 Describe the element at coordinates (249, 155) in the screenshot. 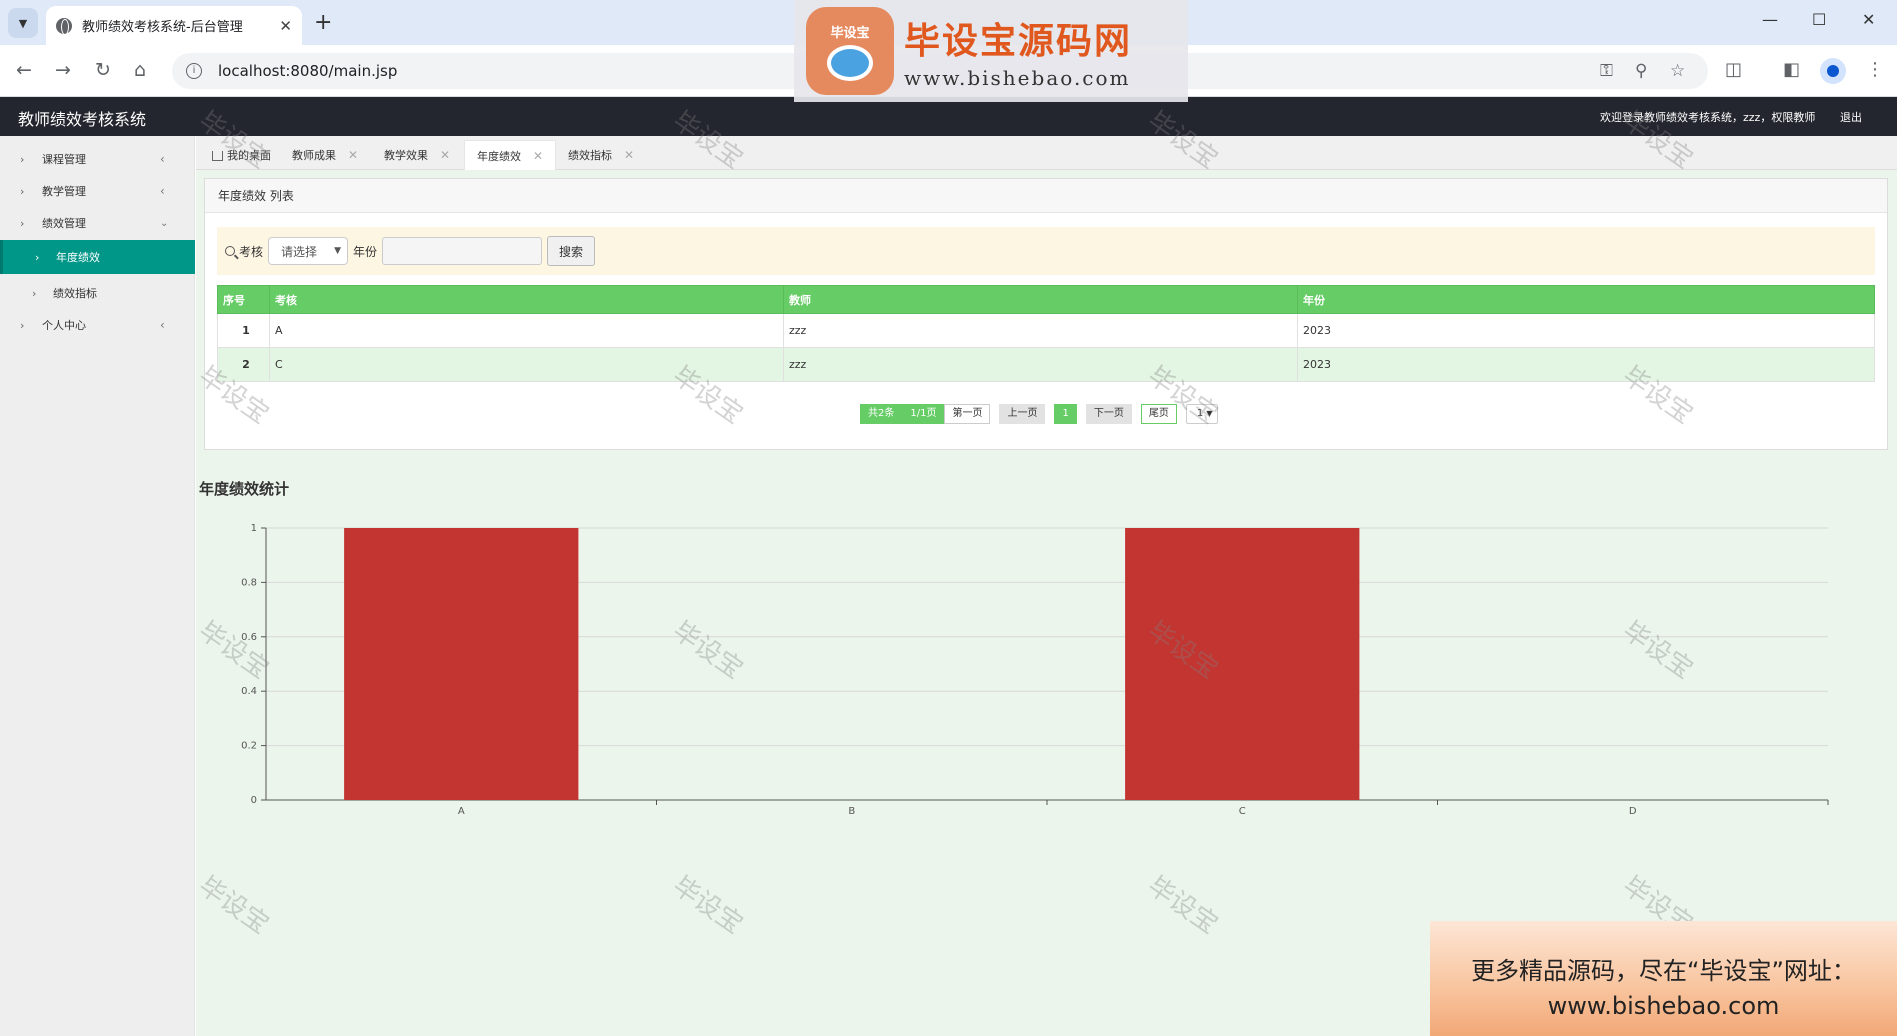

I see `tab-label: 我的桌面` at that location.